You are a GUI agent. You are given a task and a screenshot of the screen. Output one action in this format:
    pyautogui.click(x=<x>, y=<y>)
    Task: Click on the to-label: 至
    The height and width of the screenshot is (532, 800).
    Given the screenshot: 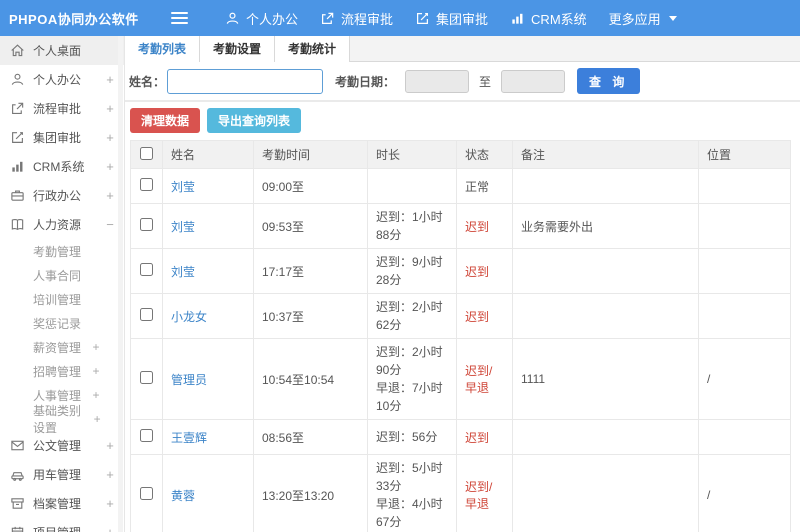 What is the action you would take?
    pyautogui.click(x=485, y=81)
    